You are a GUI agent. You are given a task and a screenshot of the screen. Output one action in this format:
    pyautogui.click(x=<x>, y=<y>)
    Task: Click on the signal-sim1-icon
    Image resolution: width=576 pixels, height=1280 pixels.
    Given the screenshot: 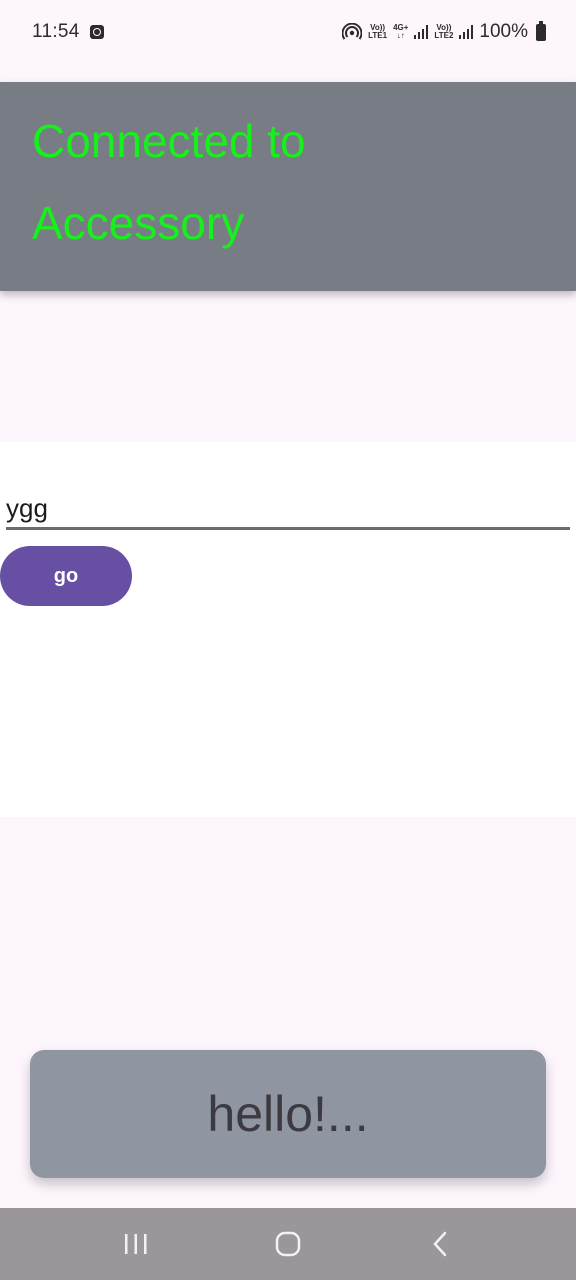 What is the action you would take?
    pyautogui.click(x=421, y=32)
    